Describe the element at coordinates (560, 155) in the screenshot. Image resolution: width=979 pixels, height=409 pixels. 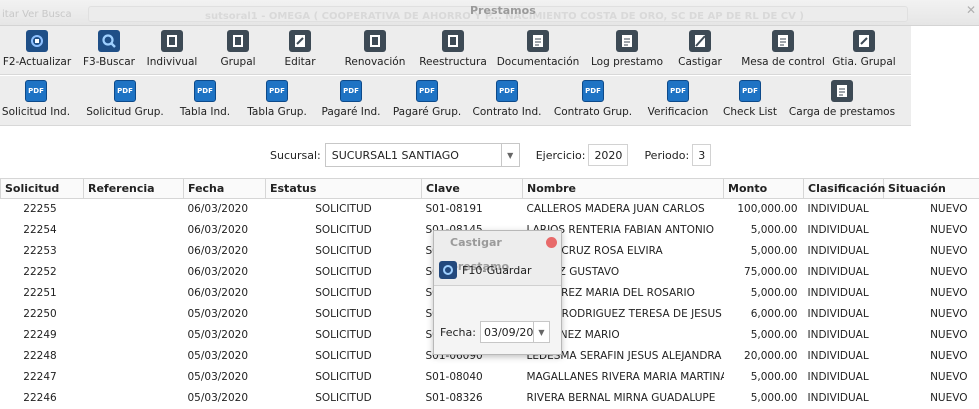
I see `fiscal-year-label: Ejercicio:` at that location.